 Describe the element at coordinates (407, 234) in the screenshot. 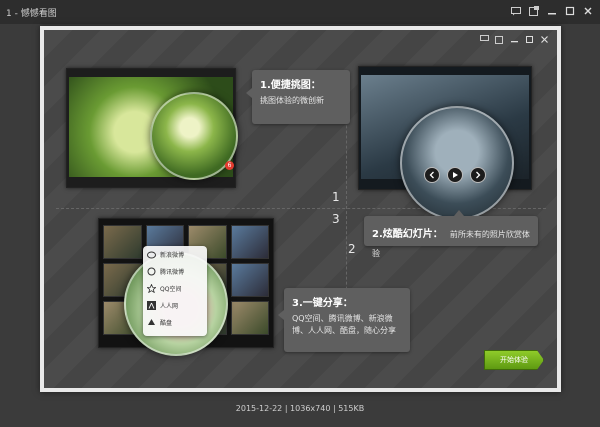

I see `feature-title: 2.炫酷幻灯片：` at that location.